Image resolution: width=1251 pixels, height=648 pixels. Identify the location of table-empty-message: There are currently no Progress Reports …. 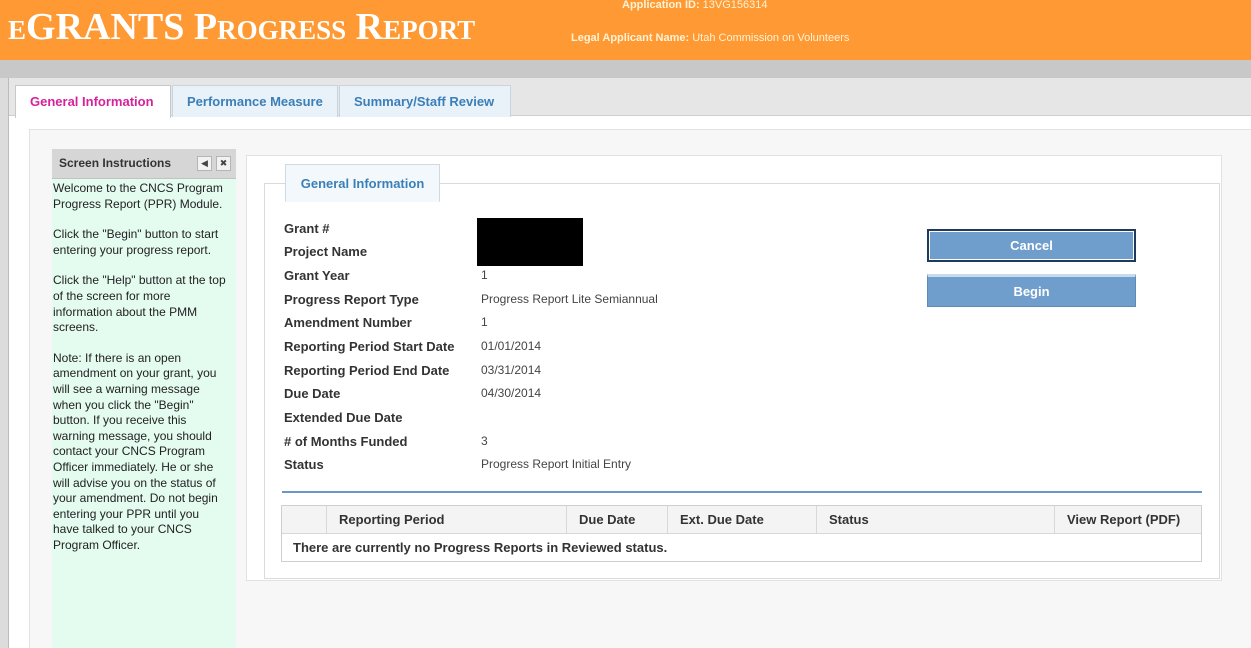
(480, 547).